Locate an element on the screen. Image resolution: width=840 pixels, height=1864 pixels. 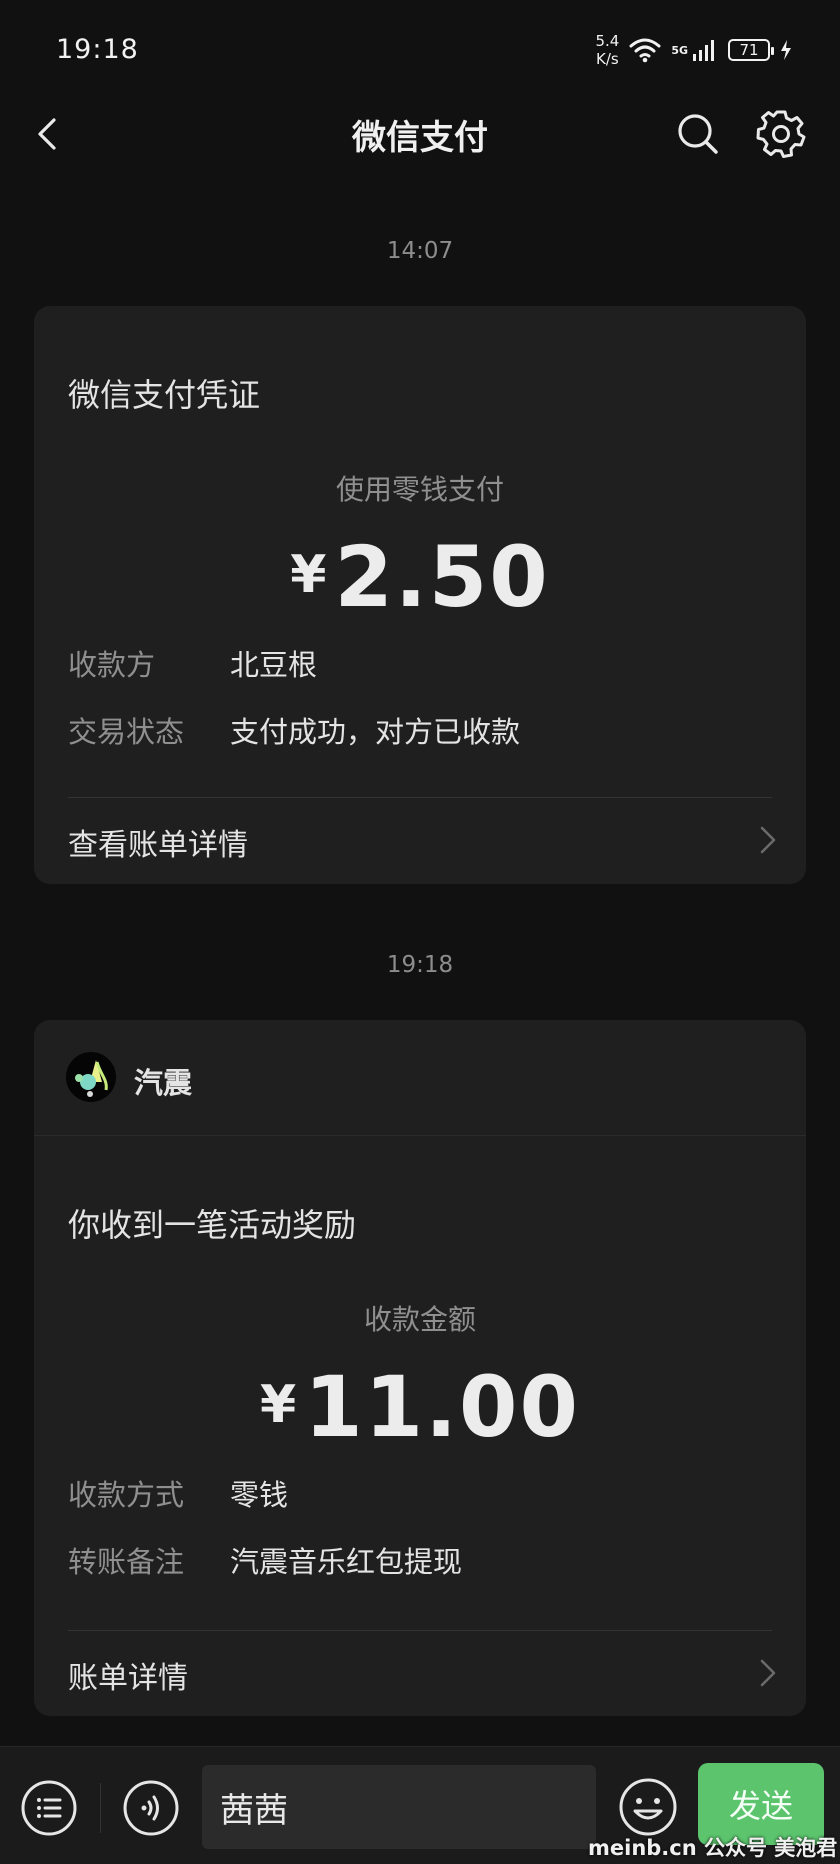
menu-list-icon is located at coordinates (49, 1808).